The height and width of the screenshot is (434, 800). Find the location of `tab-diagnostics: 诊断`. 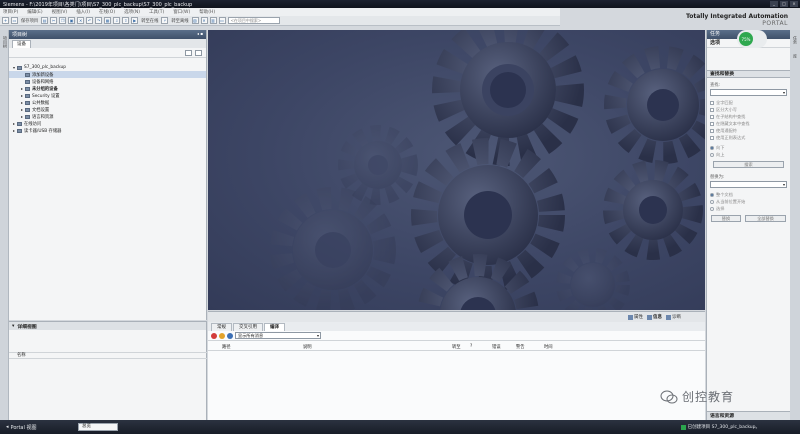

tab-diagnostics: 诊断 is located at coordinates (673, 317).